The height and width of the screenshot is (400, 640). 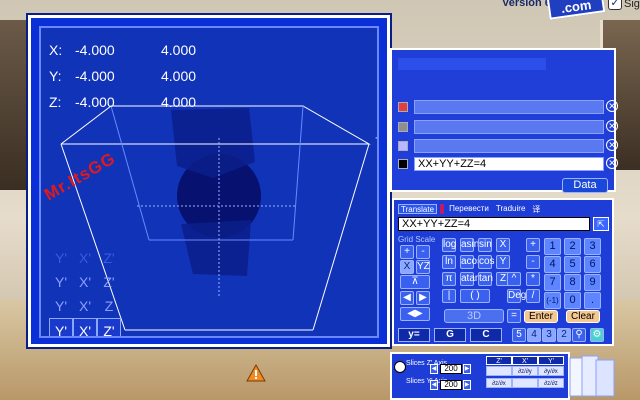 I want to click on data-button: Data, so click(x=585, y=185).